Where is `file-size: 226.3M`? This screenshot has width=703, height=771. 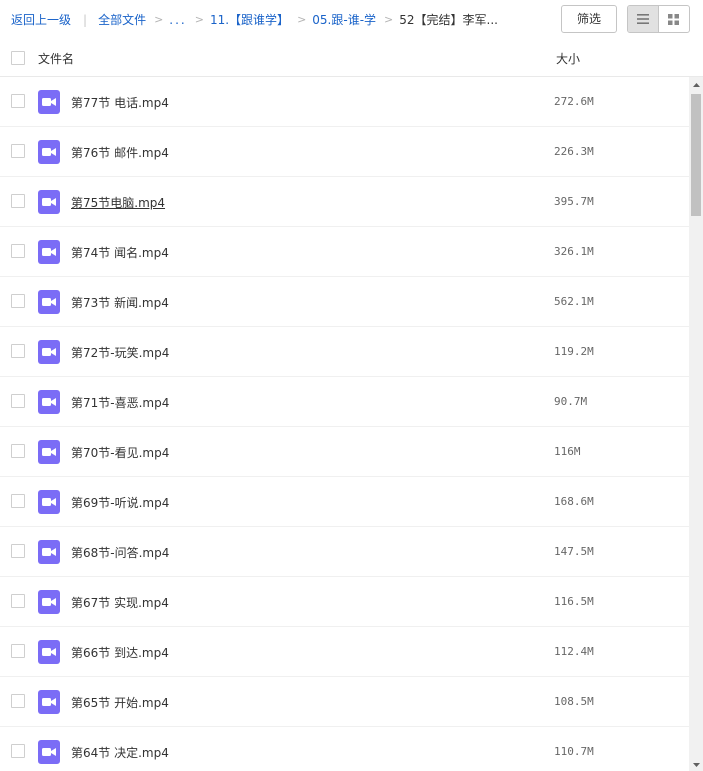
file-size: 226.3M is located at coordinates (574, 151).